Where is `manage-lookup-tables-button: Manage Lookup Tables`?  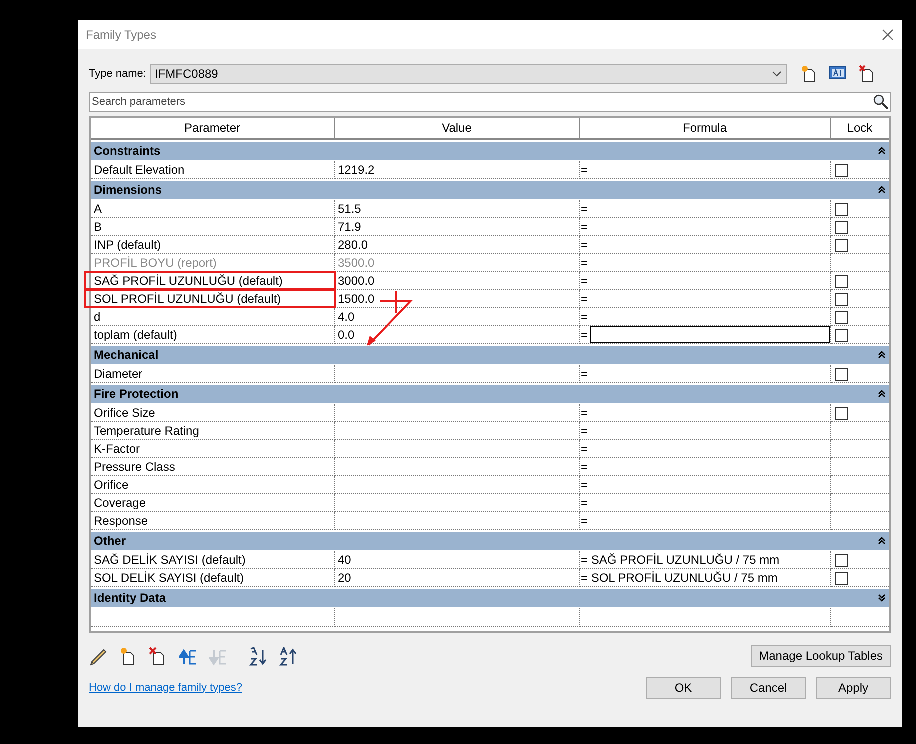
manage-lookup-tables-button: Manage Lookup Tables is located at coordinates (821, 656).